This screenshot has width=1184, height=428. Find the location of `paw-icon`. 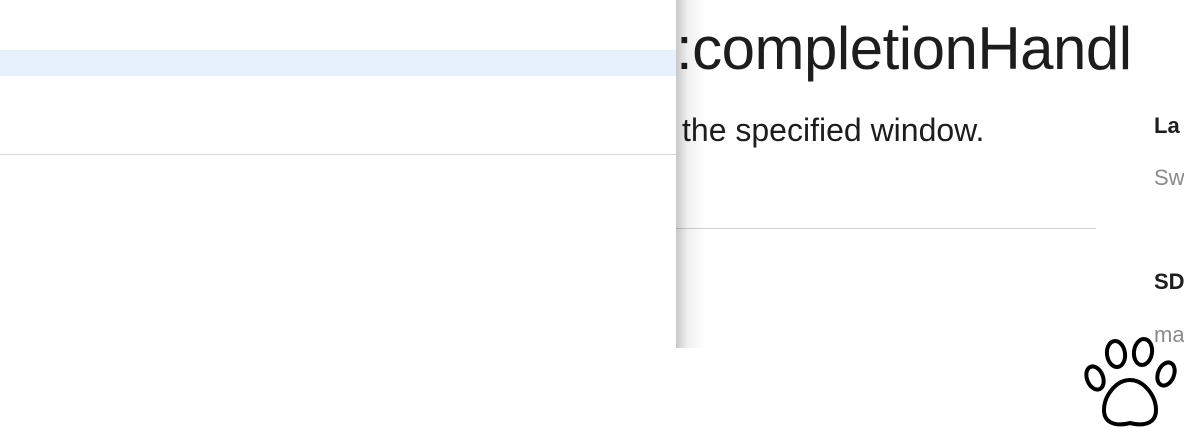

paw-icon is located at coordinates (1130, 382).